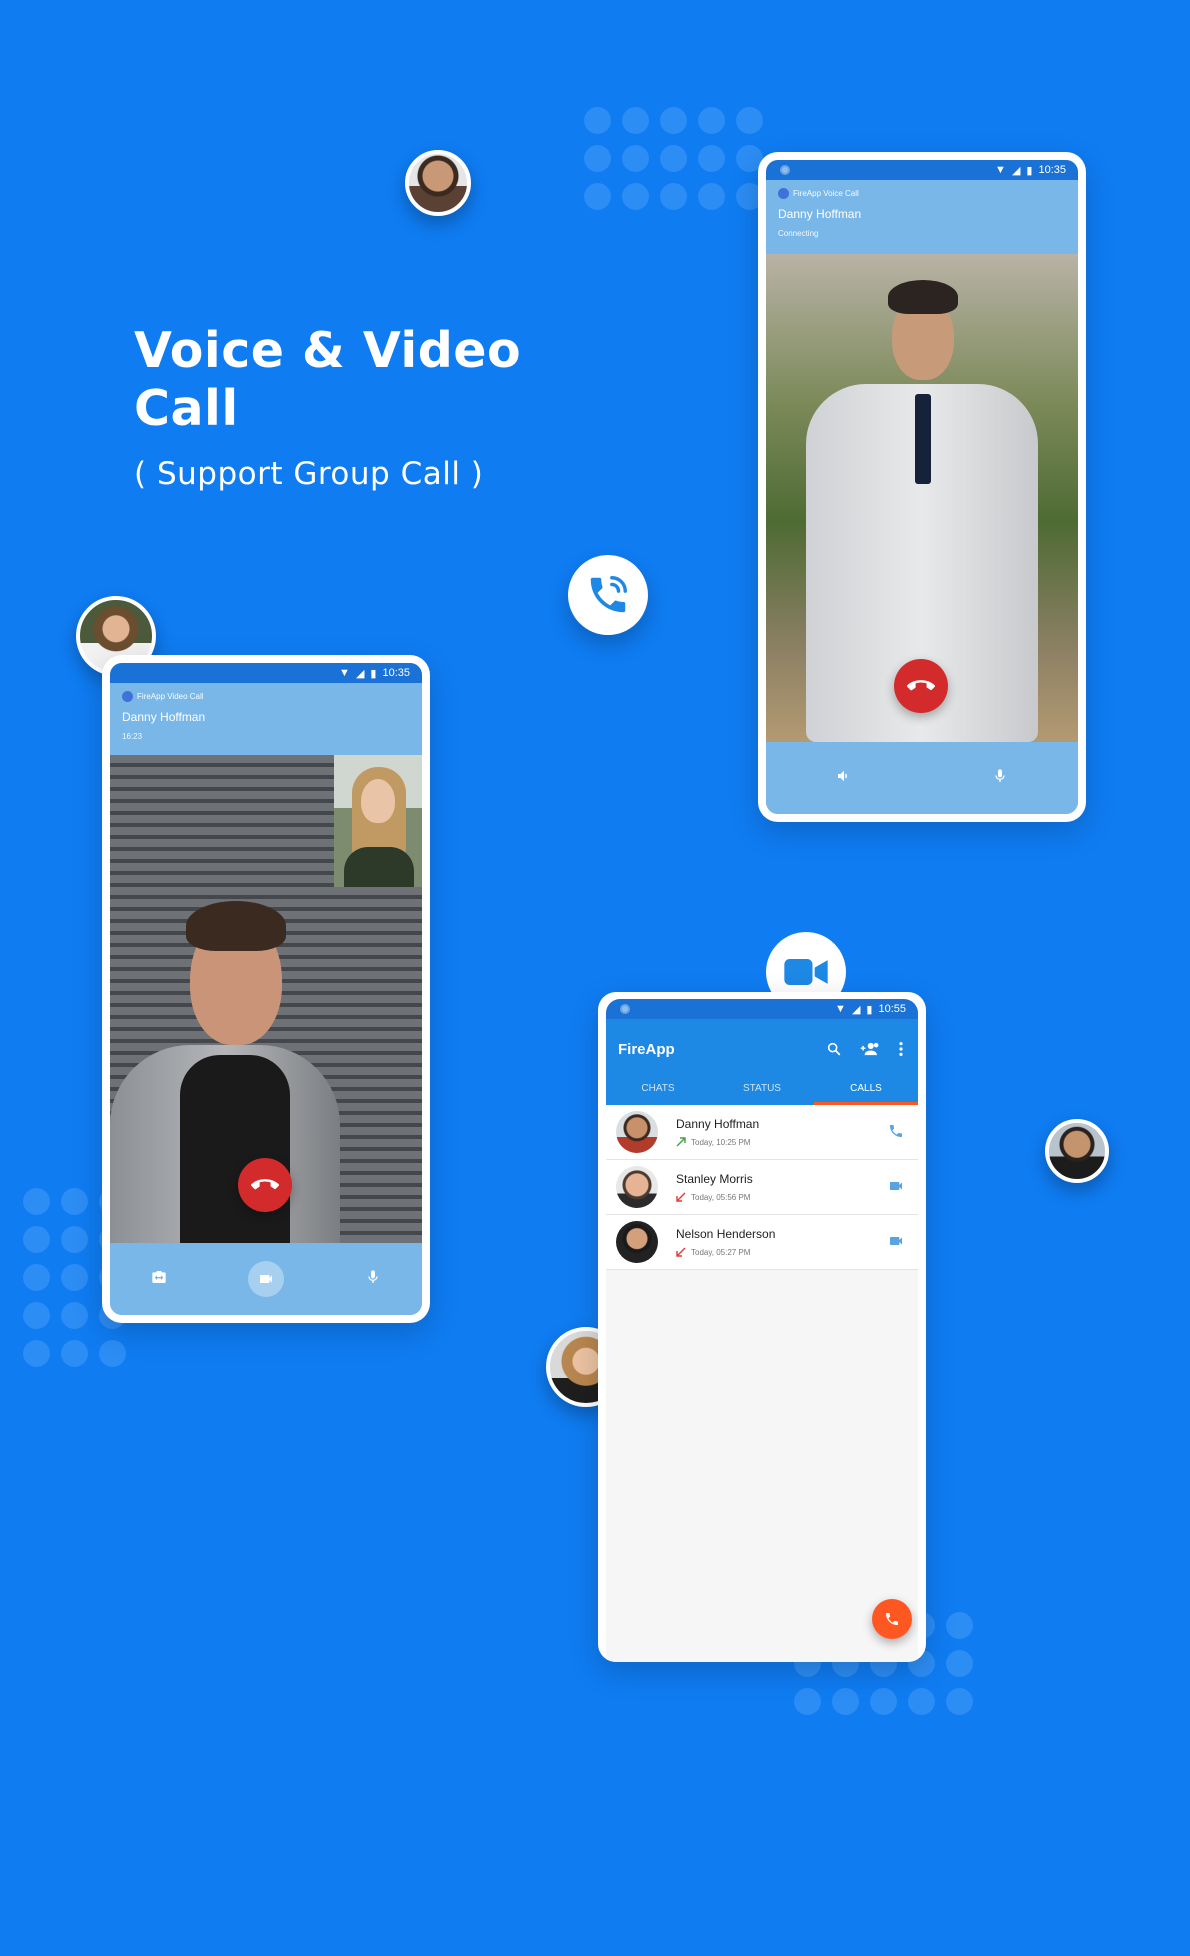 This screenshot has width=1190, height=1956. Describe the element at coordinates (673, 158) in the screenshot. I see `dot-cluster-top` at that location.